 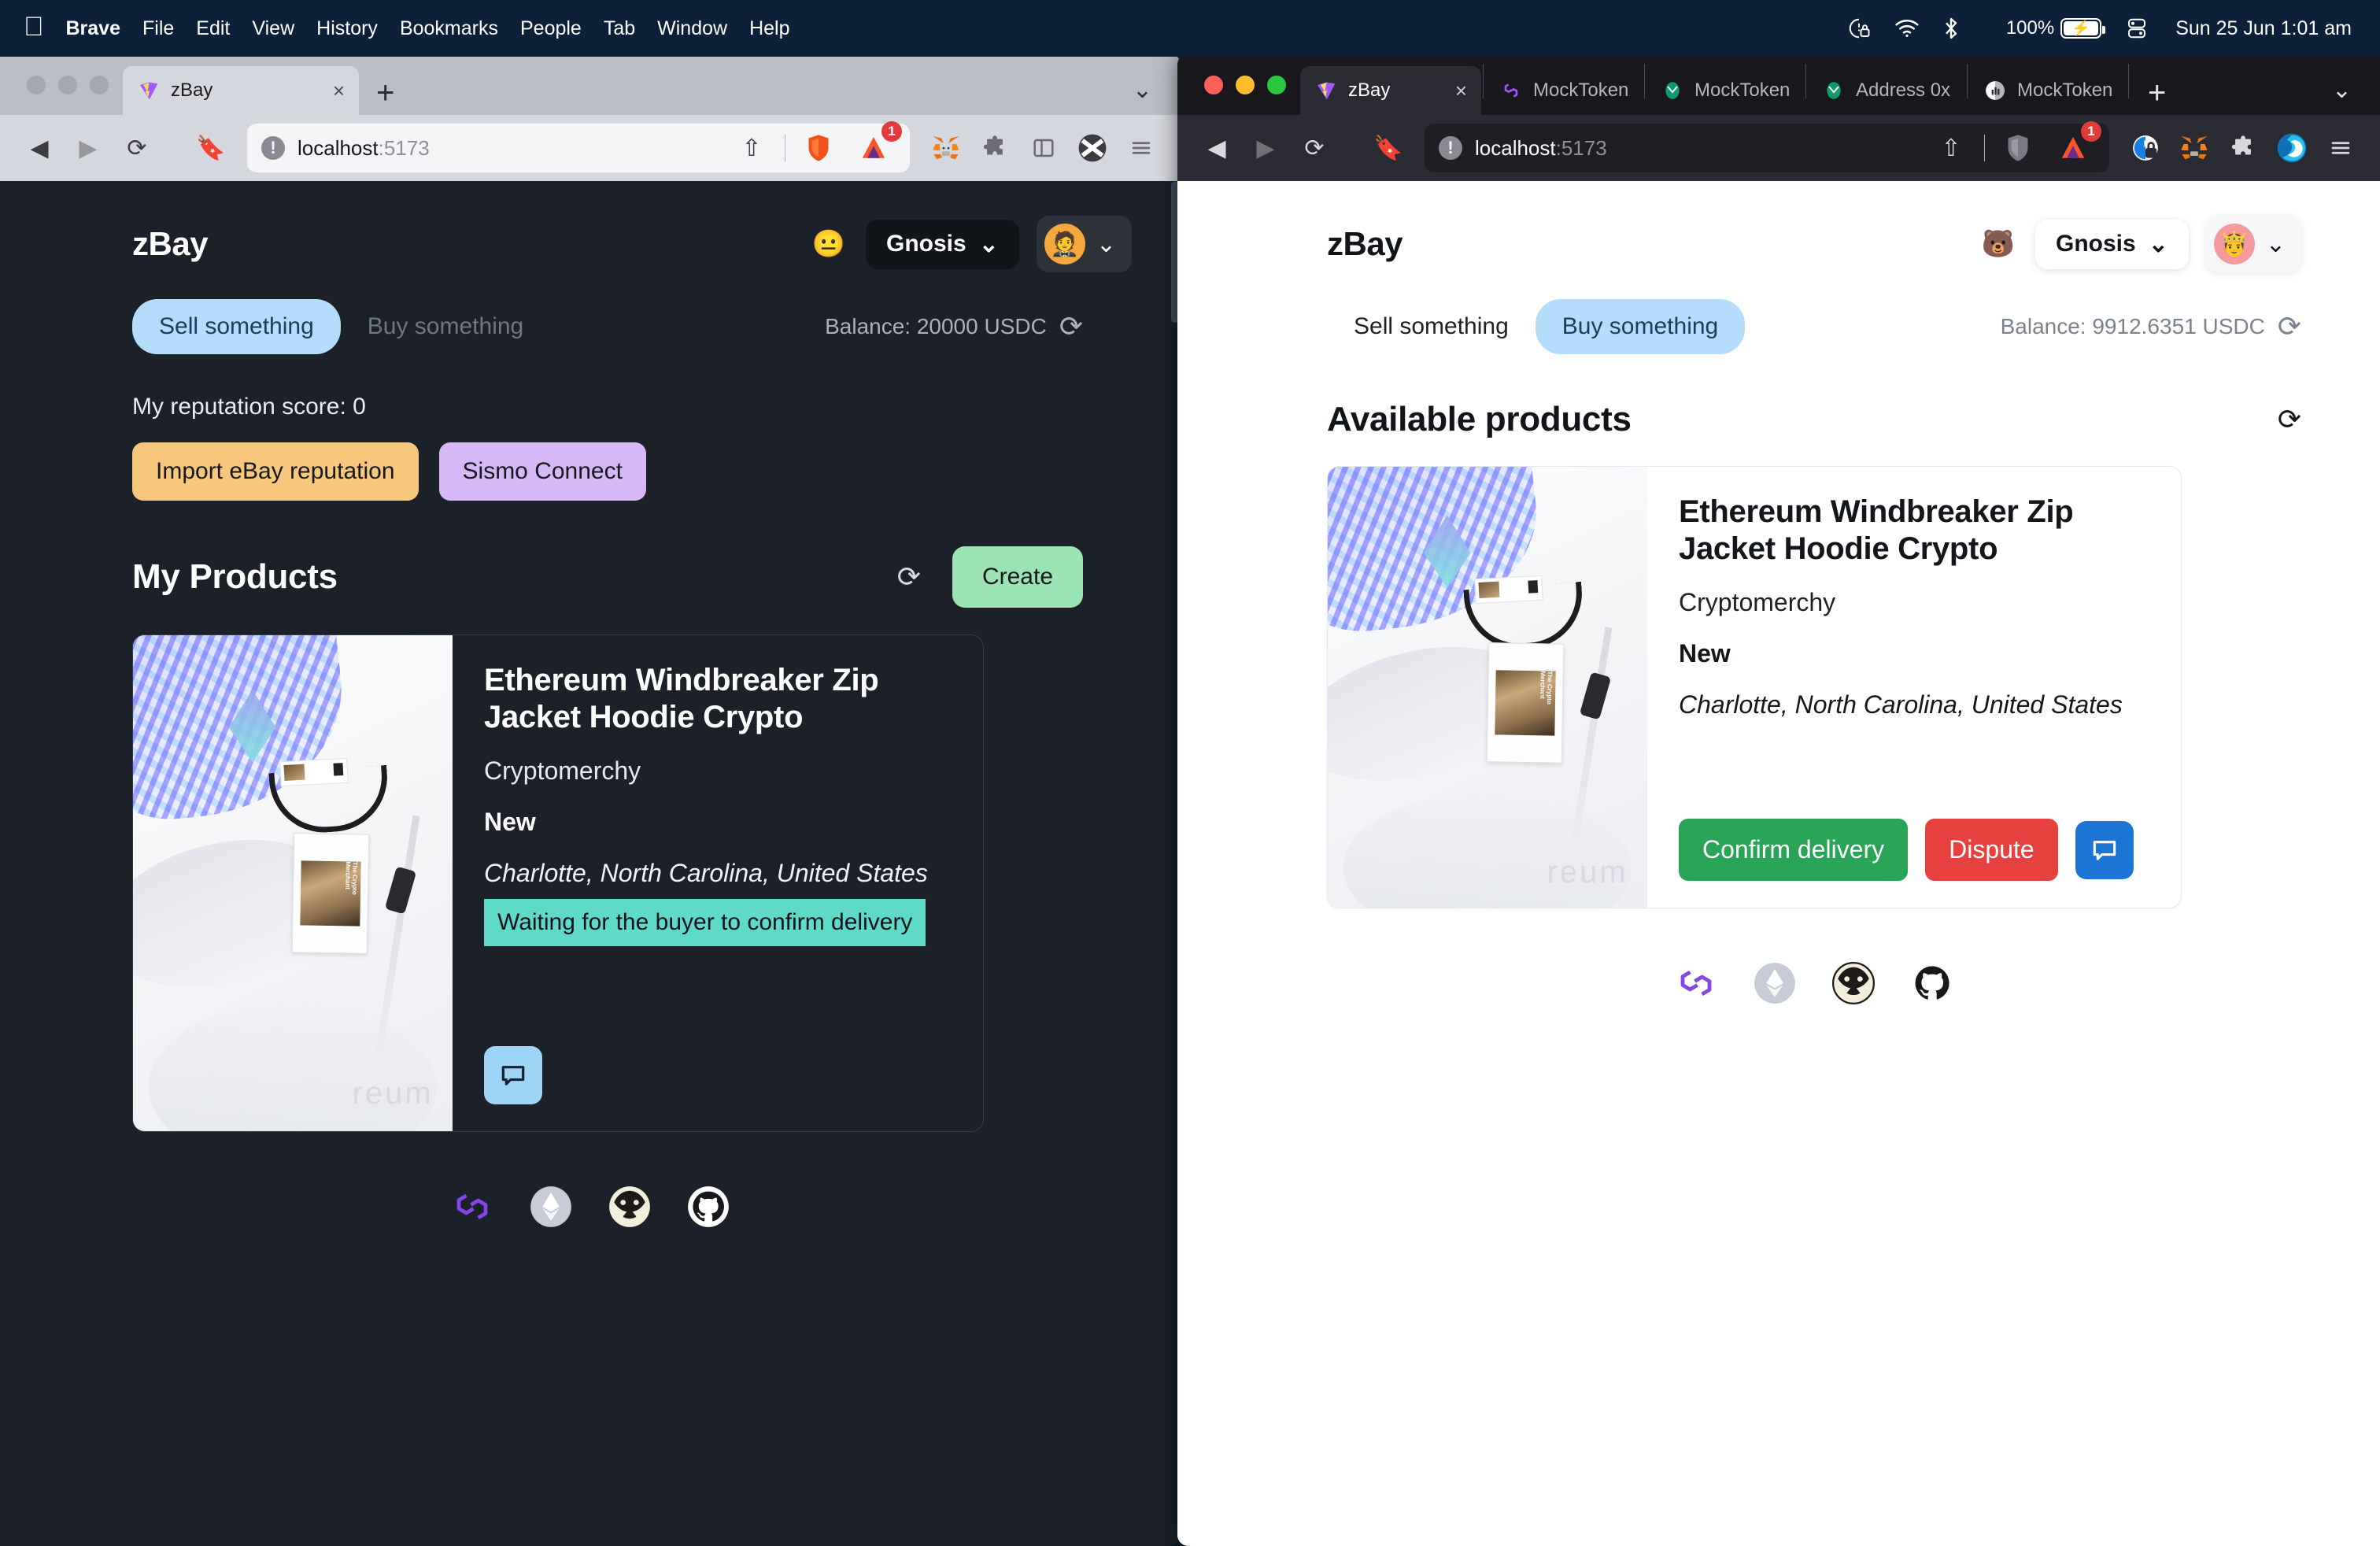 I want to click on wifi-icon, so click(x=1907, y=28).